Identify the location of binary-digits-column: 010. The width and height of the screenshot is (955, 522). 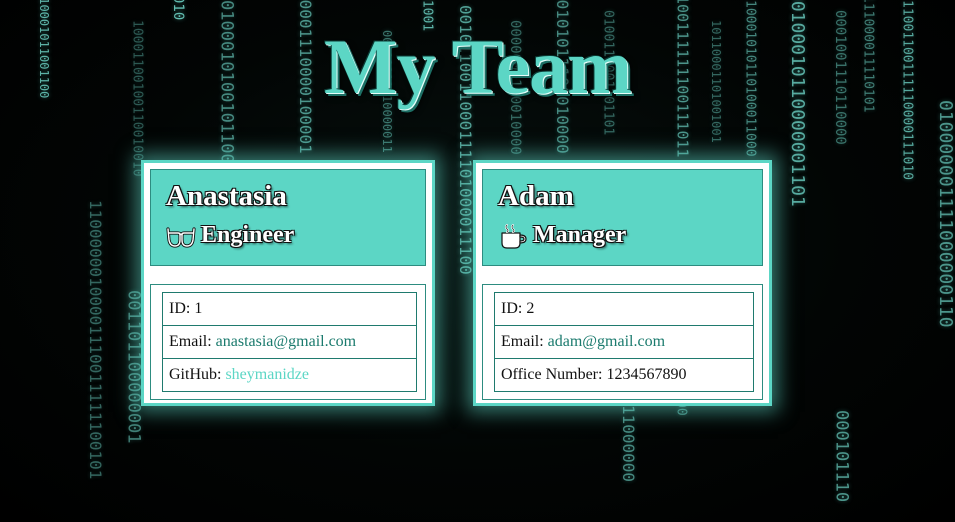
(178, 10).